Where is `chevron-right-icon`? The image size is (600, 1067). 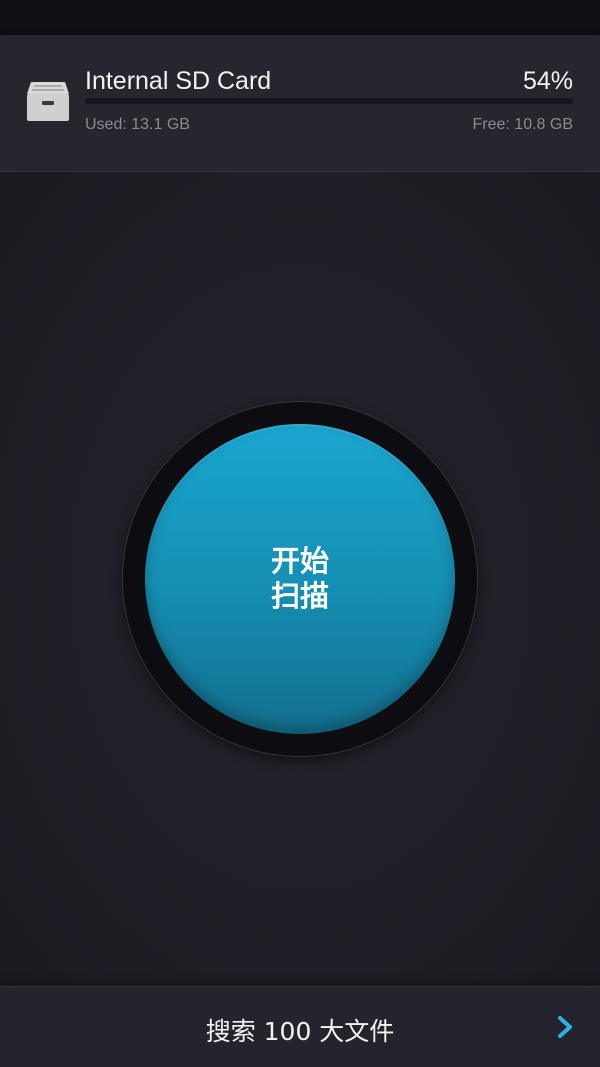 chevron-right-icon is located at coordinates (565, 1027).